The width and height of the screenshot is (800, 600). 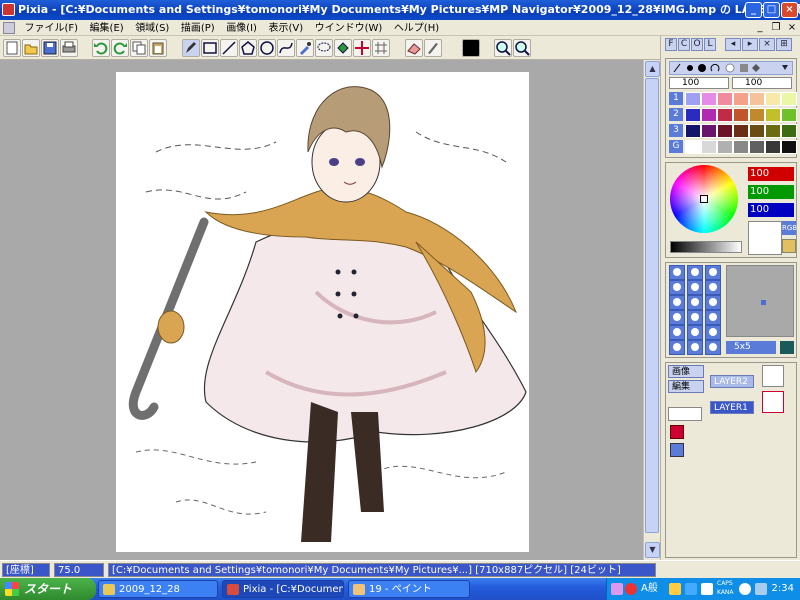 I want to click on new-icon, so click(x=12, y=48).